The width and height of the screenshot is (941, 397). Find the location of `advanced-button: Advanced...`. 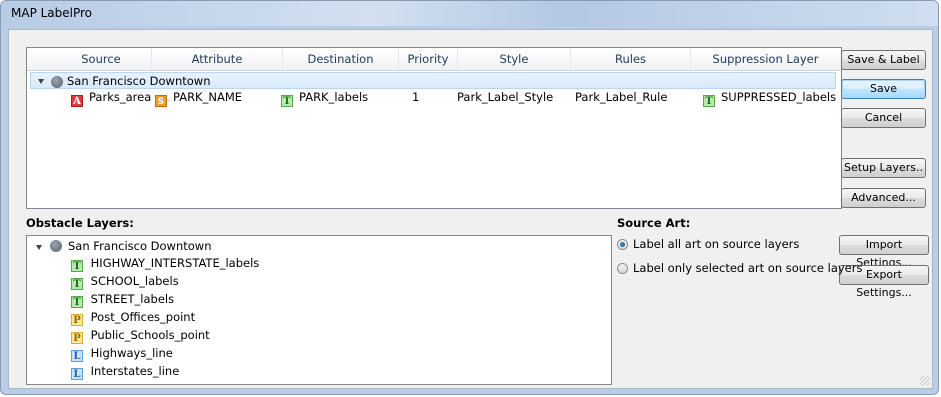

advanced-button: Advanced... is located at coordinates (883, 198).